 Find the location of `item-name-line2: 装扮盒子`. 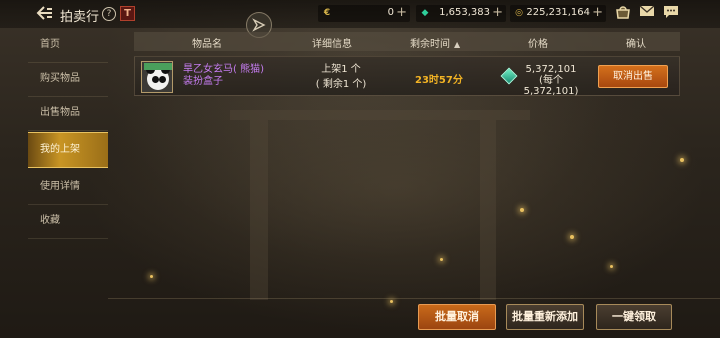

item-name-line2: 装扮盒子 is located at coordinates (203, 81).